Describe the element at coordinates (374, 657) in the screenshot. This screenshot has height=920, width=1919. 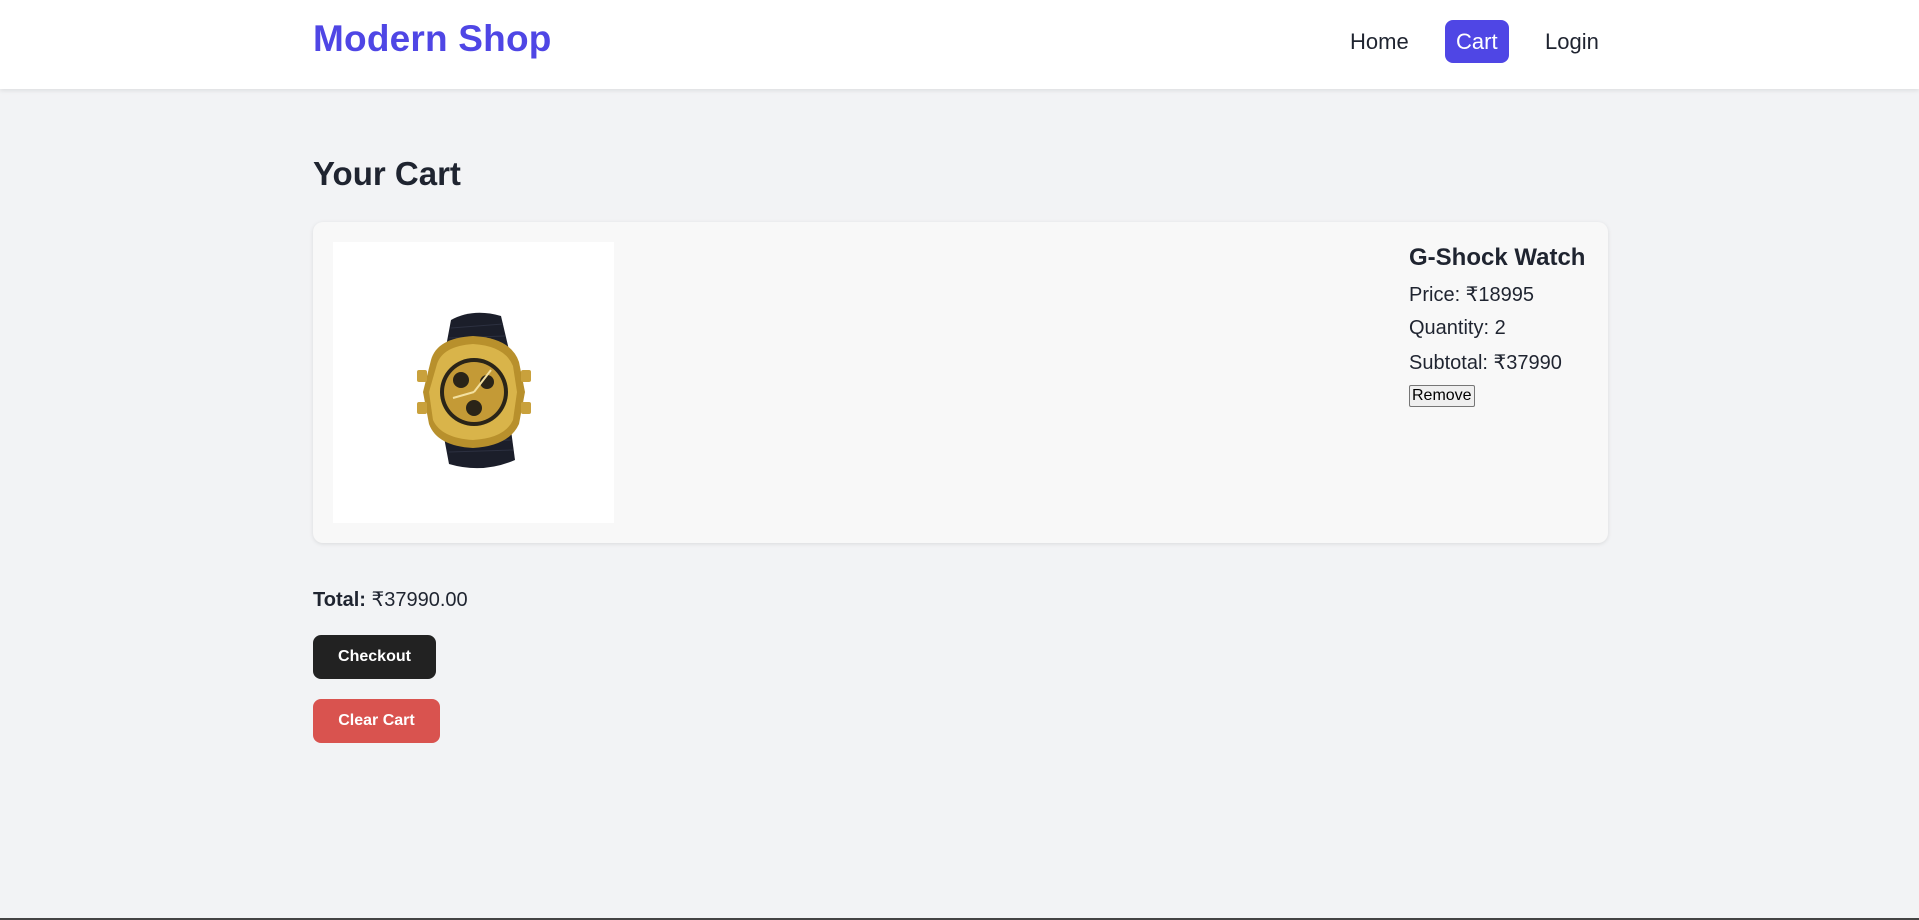
I see `checkout-button: Checkout` at that location.